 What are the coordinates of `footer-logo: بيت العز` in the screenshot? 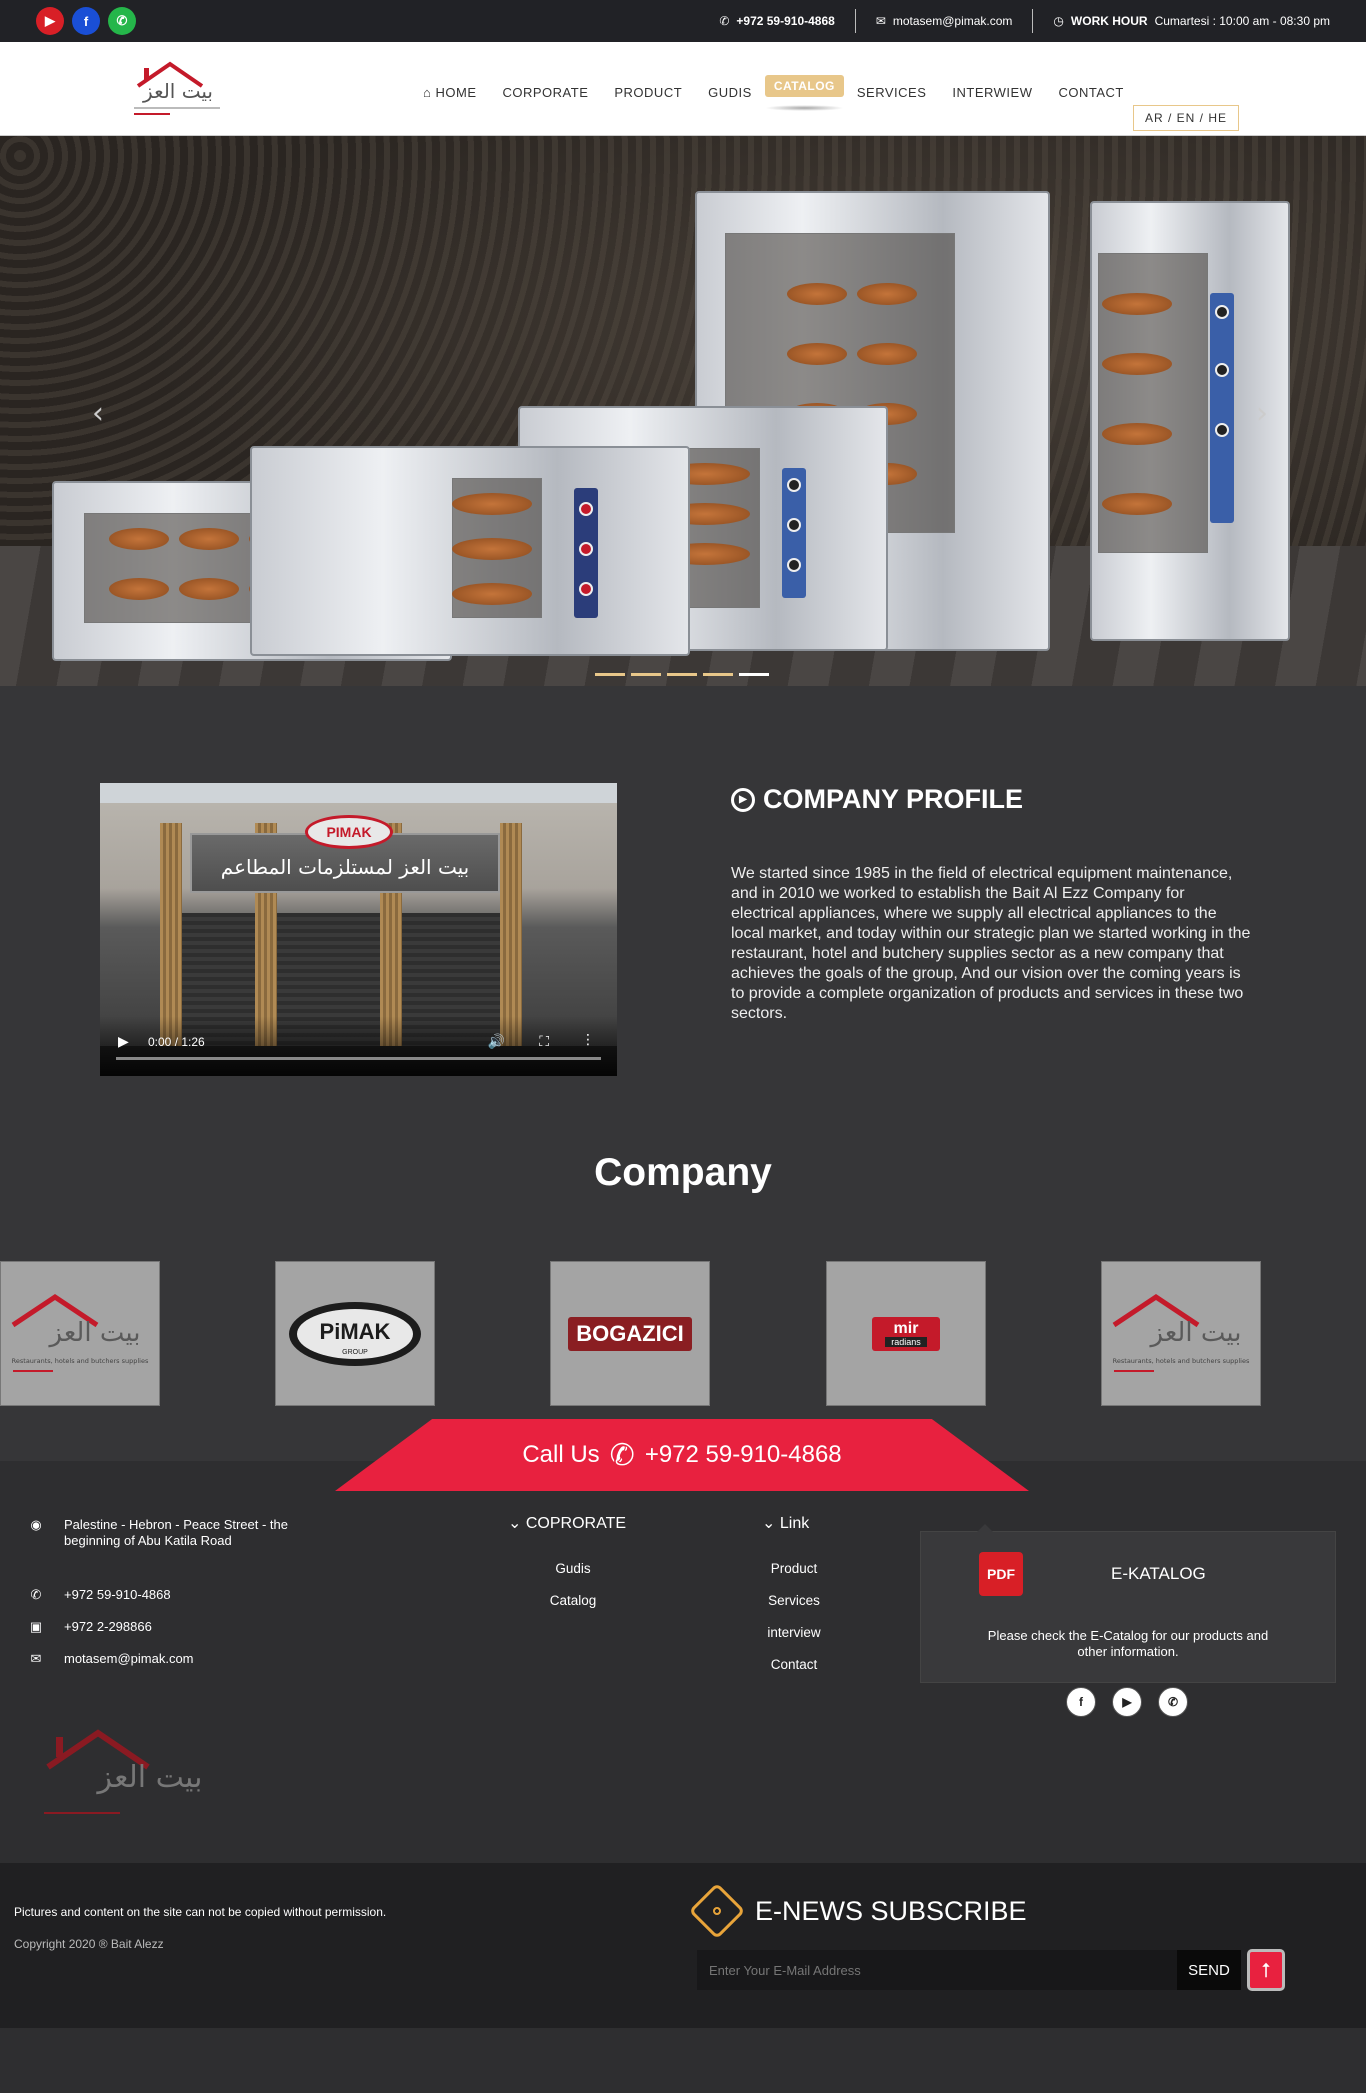 It's located at (127, 1775).